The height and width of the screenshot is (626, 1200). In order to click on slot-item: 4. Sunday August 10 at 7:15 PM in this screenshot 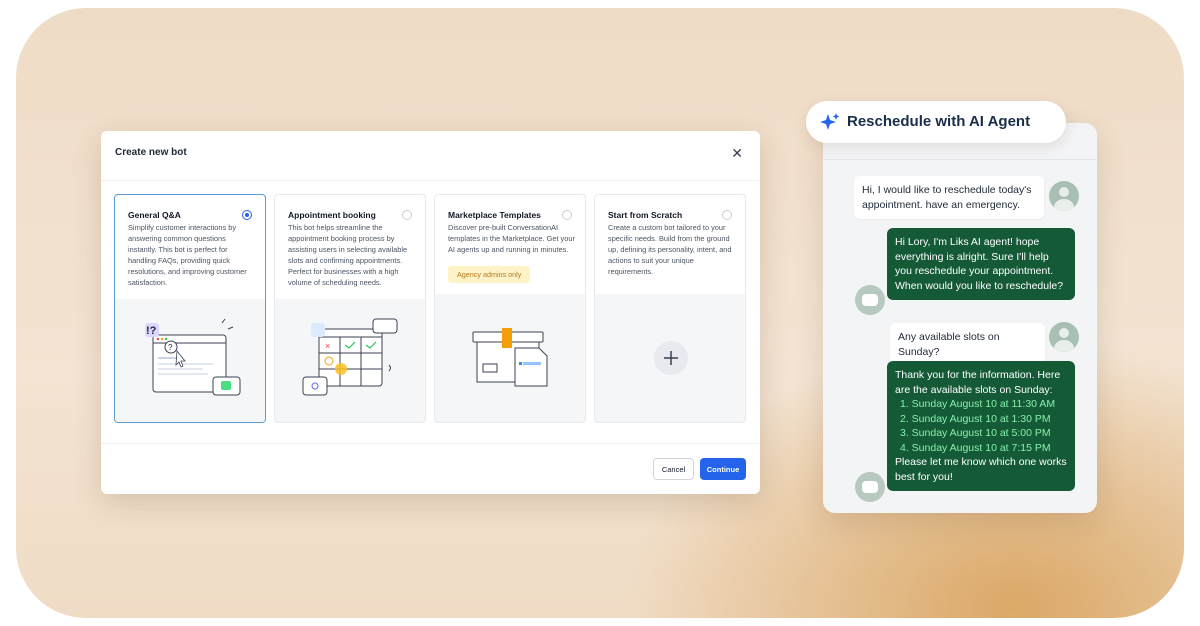, I will do `click(981, 448)`.